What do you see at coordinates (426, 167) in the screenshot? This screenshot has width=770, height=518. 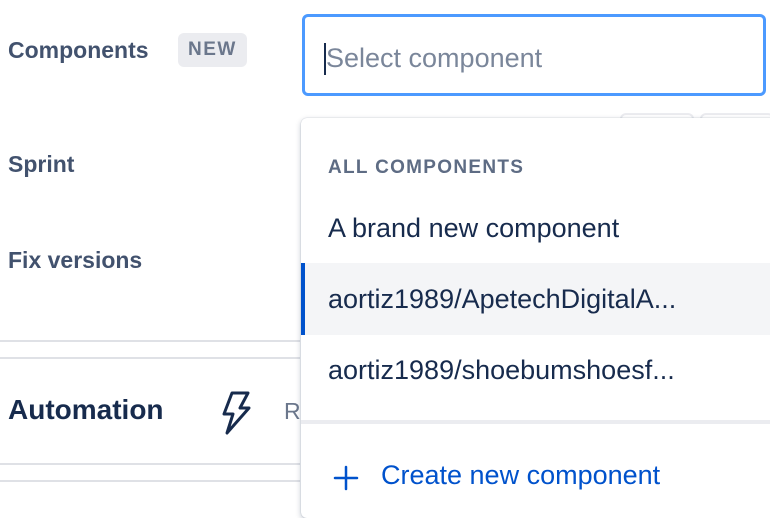 I see `group-heading: ALL COMPONENTS` at bounding box center [426, 167].